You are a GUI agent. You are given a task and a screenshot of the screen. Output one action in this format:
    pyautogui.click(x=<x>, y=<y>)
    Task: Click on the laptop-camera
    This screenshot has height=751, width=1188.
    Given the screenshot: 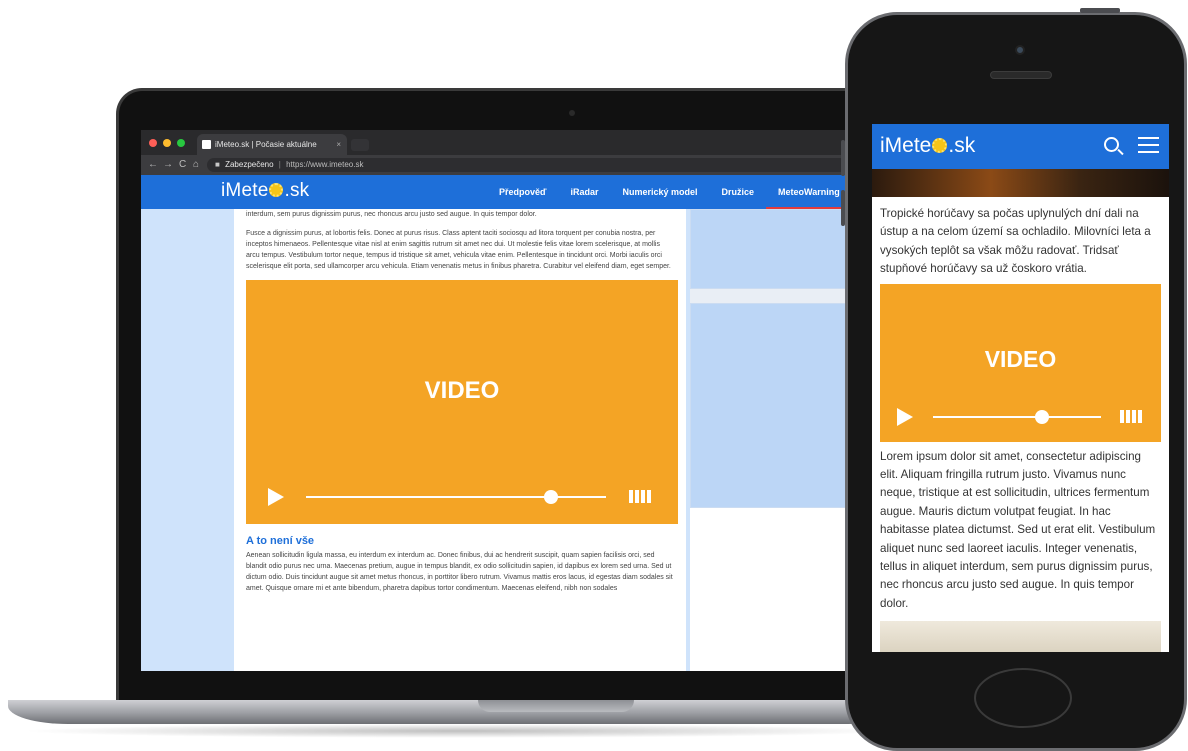 What is the action you would take?
    pyautogui.click(x=572, y=113)
    